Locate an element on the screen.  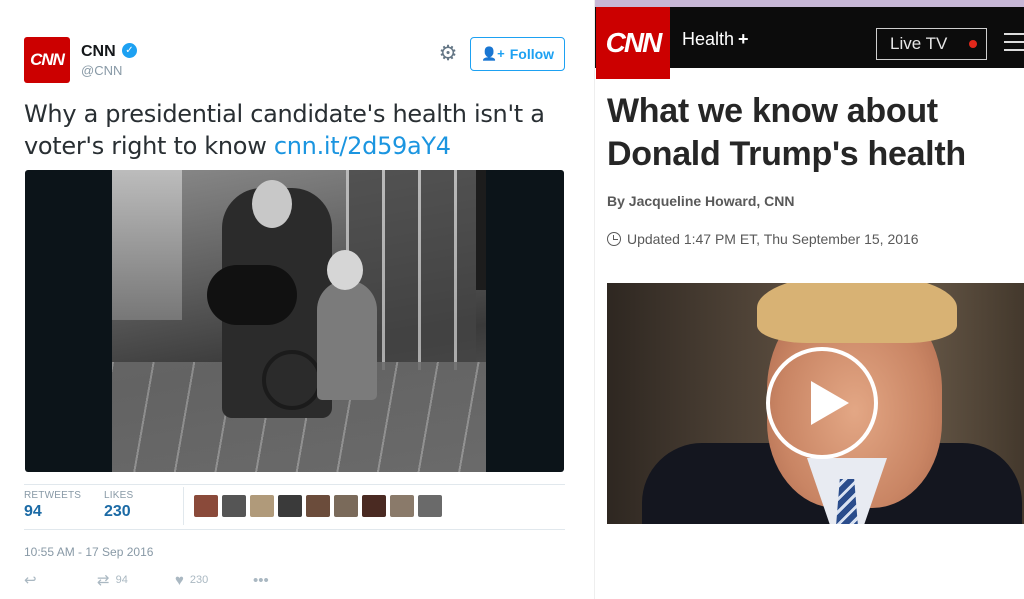
avatar-logo-text: CNN is located at coordinates (47, 59).